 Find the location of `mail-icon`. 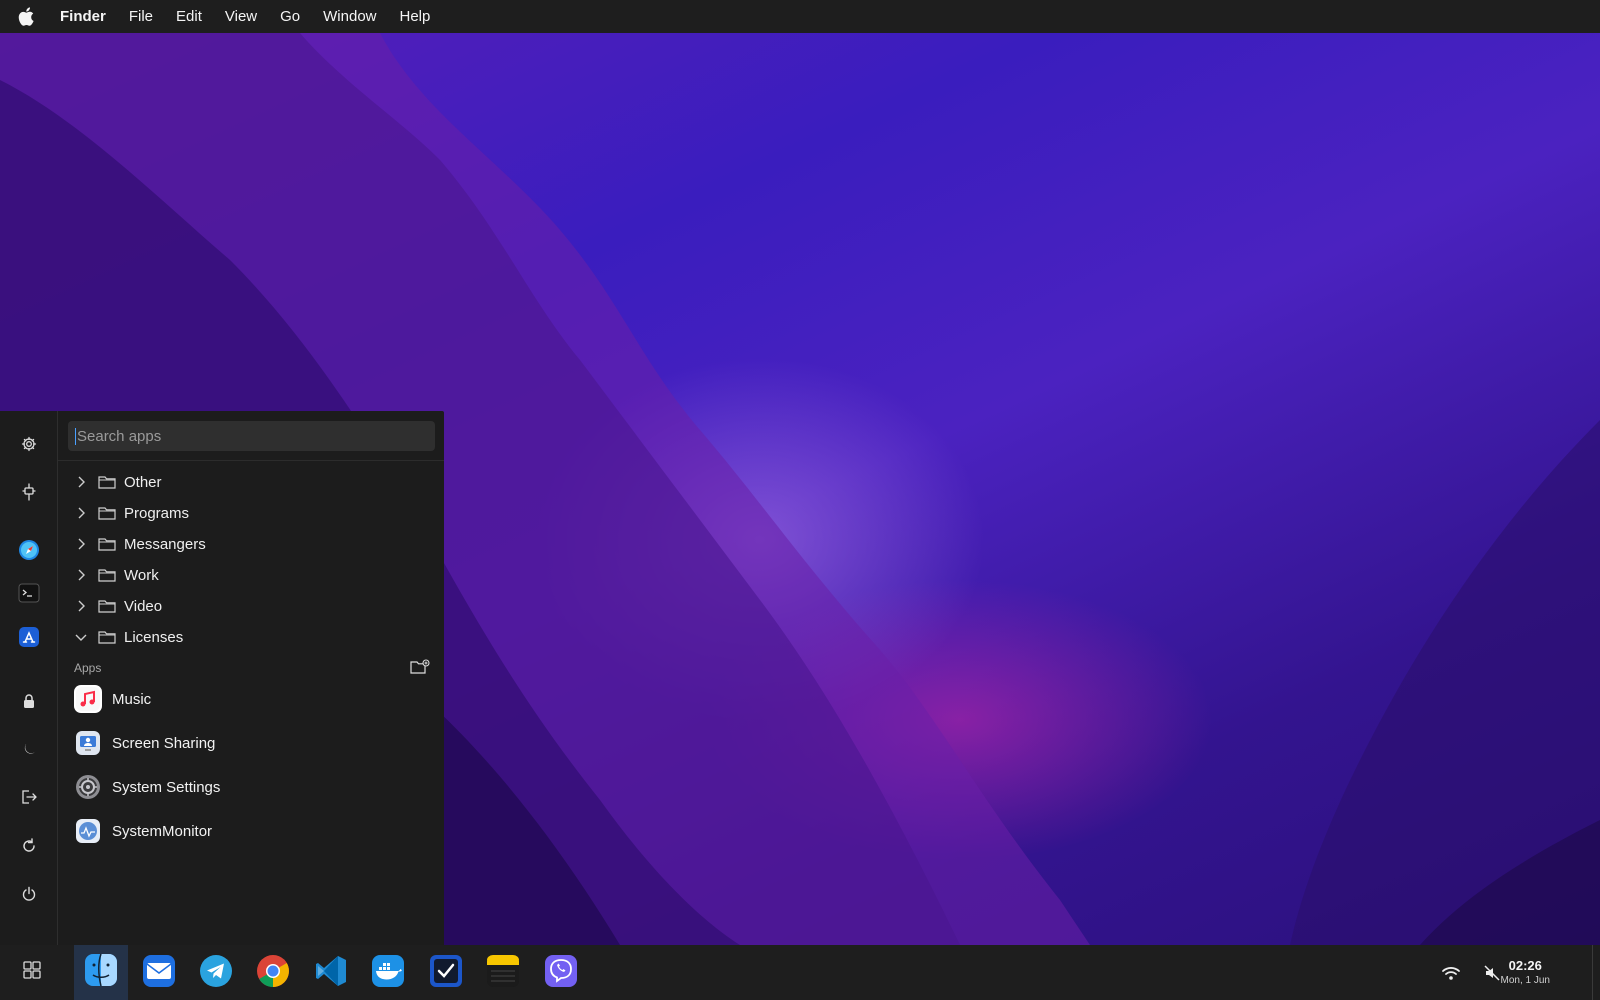

mail-icon is located at coordinates (159, 973).